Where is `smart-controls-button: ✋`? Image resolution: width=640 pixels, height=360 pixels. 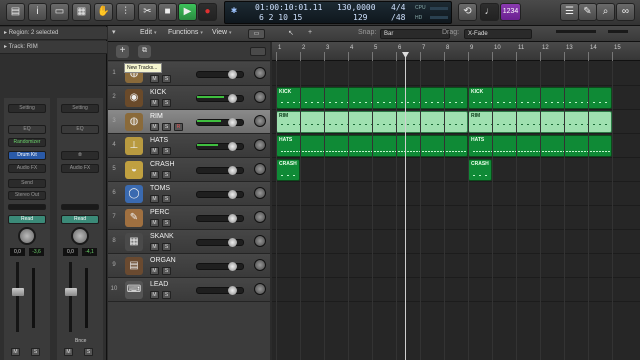
smart-controls-button: ✋ is located at coordinates (103, 12).